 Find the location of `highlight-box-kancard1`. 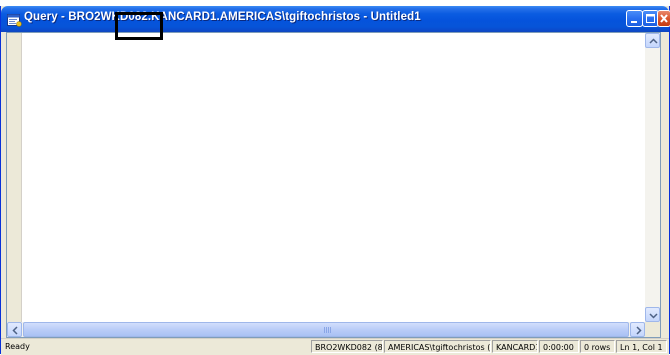

highlight-box-kancard1 is located at coordinates (139, 26).